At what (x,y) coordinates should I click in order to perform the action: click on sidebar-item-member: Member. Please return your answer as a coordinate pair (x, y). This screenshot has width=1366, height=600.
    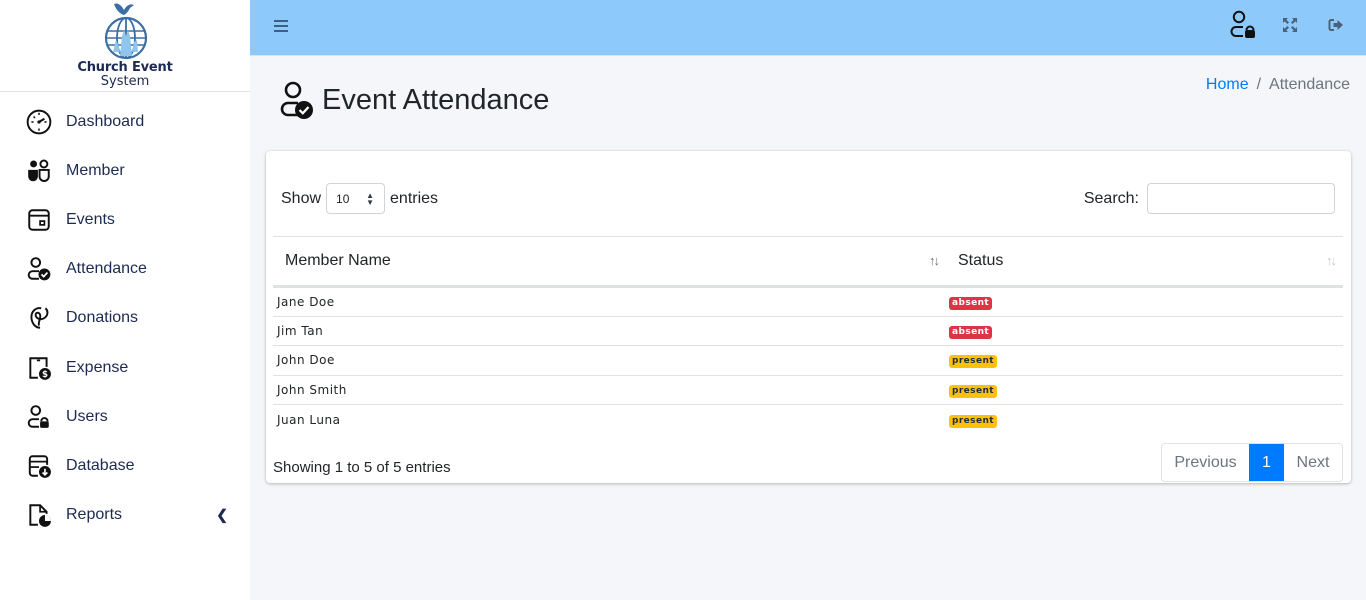
    Looking at the image, I should click on (125, 170).